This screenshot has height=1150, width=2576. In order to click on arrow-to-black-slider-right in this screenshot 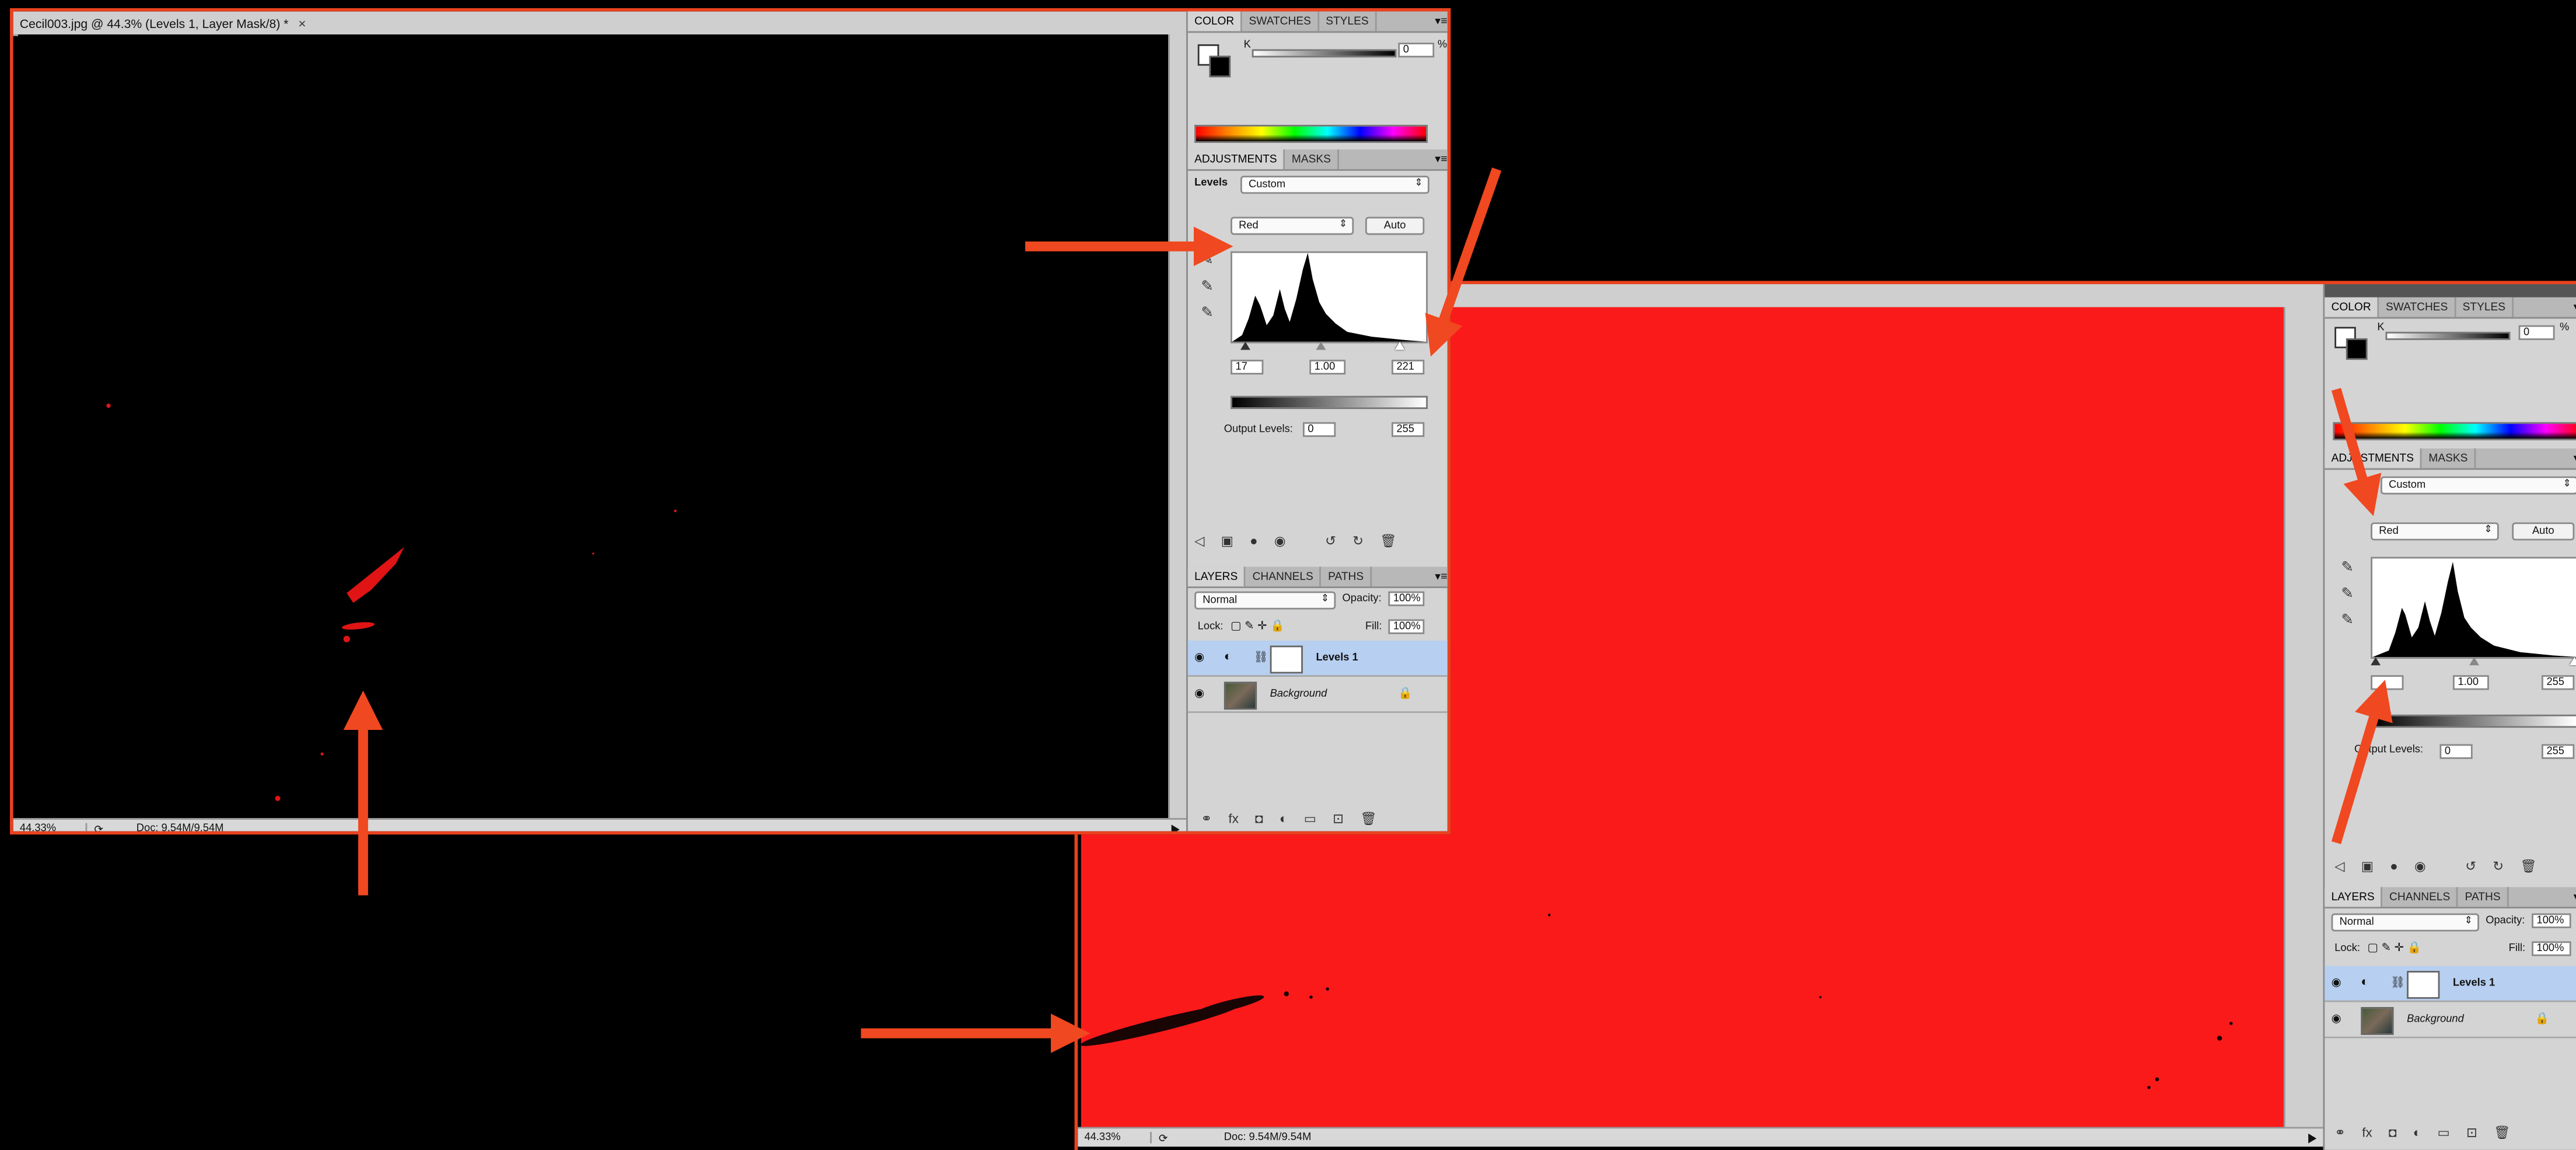, I will do `click(2362, 762)`.